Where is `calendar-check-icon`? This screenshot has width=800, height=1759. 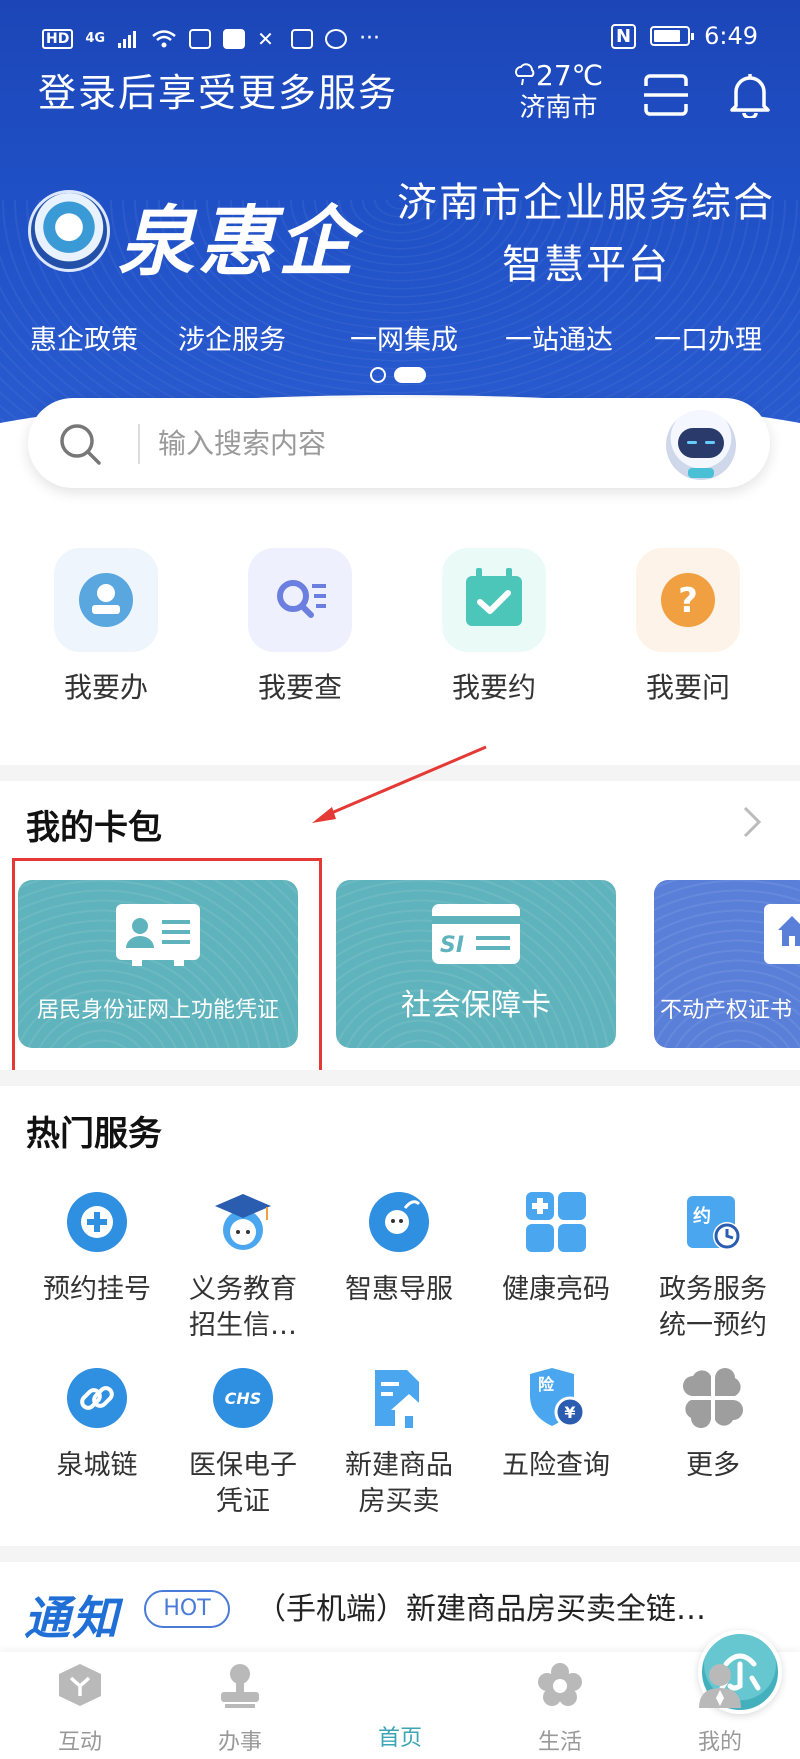 calendar-check-icon is located at coordinates (494, 600).